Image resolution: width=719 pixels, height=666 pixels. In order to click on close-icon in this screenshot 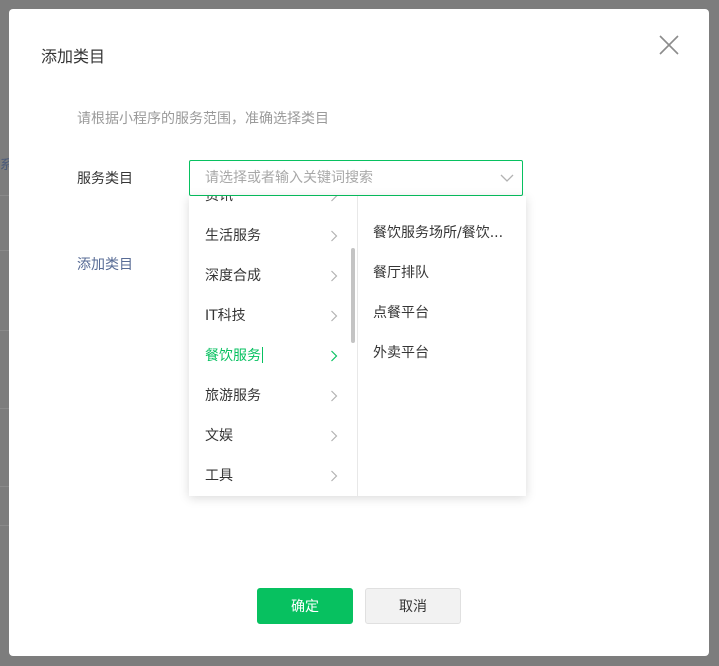, I will do `click(669, 45)`.